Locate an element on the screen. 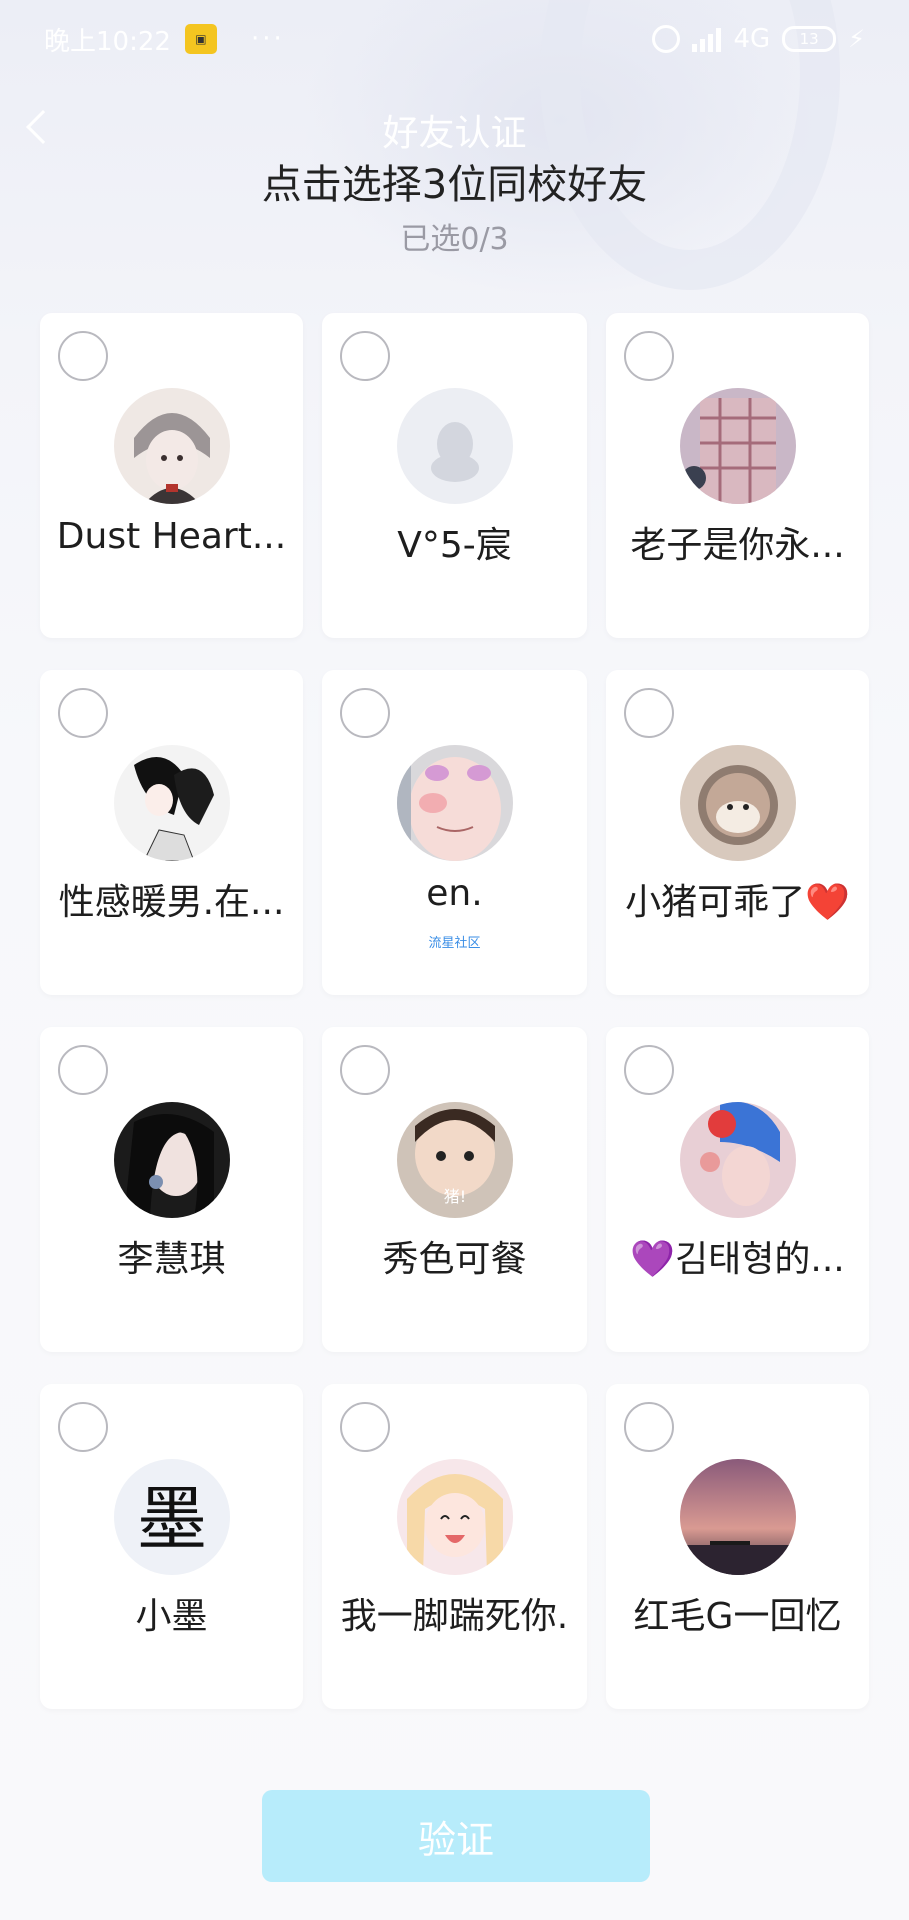 This screenshot has width=909, height=1920. friend-name: 李慧琪 is located at coordinates (171, 1259).